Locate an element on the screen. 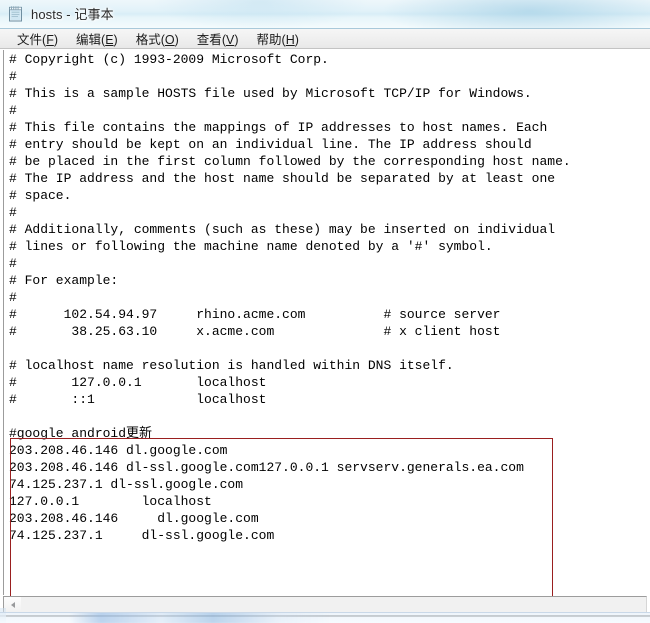 Image resolution: width=650 pixels, height=623 pixels. menu-item-format-accel: O is located at coordinates (169, 39).